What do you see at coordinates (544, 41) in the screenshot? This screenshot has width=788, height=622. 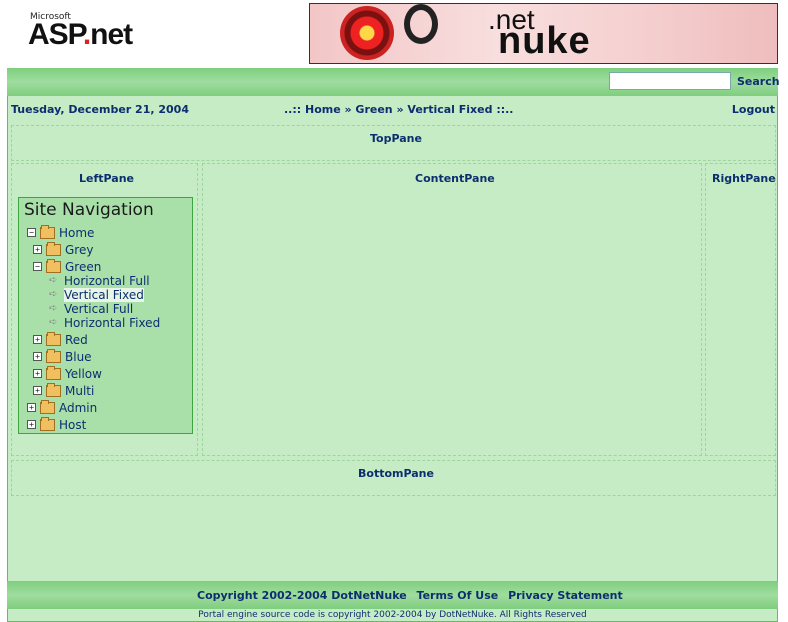 I see `banner-nuke-text: nuke` at bounding box center [544, 41].